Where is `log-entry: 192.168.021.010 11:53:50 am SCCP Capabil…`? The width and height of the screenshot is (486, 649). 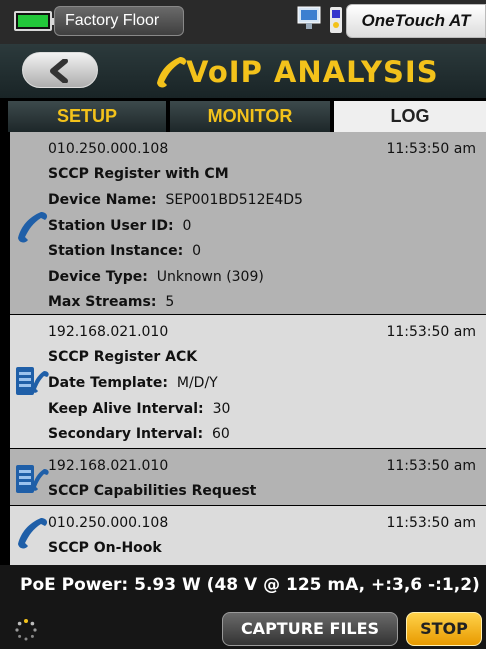 log-entry: 192.168.021.010 11:53:50 am SCCP Capabil… is located at coordinates (248, 477).